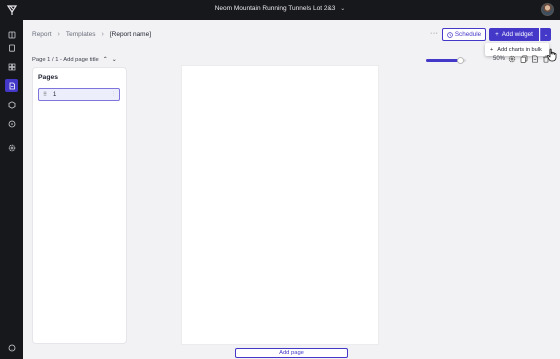 The width and height of the screenshot is (560, 359). What do you see at coordinates (443, 60) in the screenshot?
I see `zoom-slider-fill` at bounding box center [443, 60].